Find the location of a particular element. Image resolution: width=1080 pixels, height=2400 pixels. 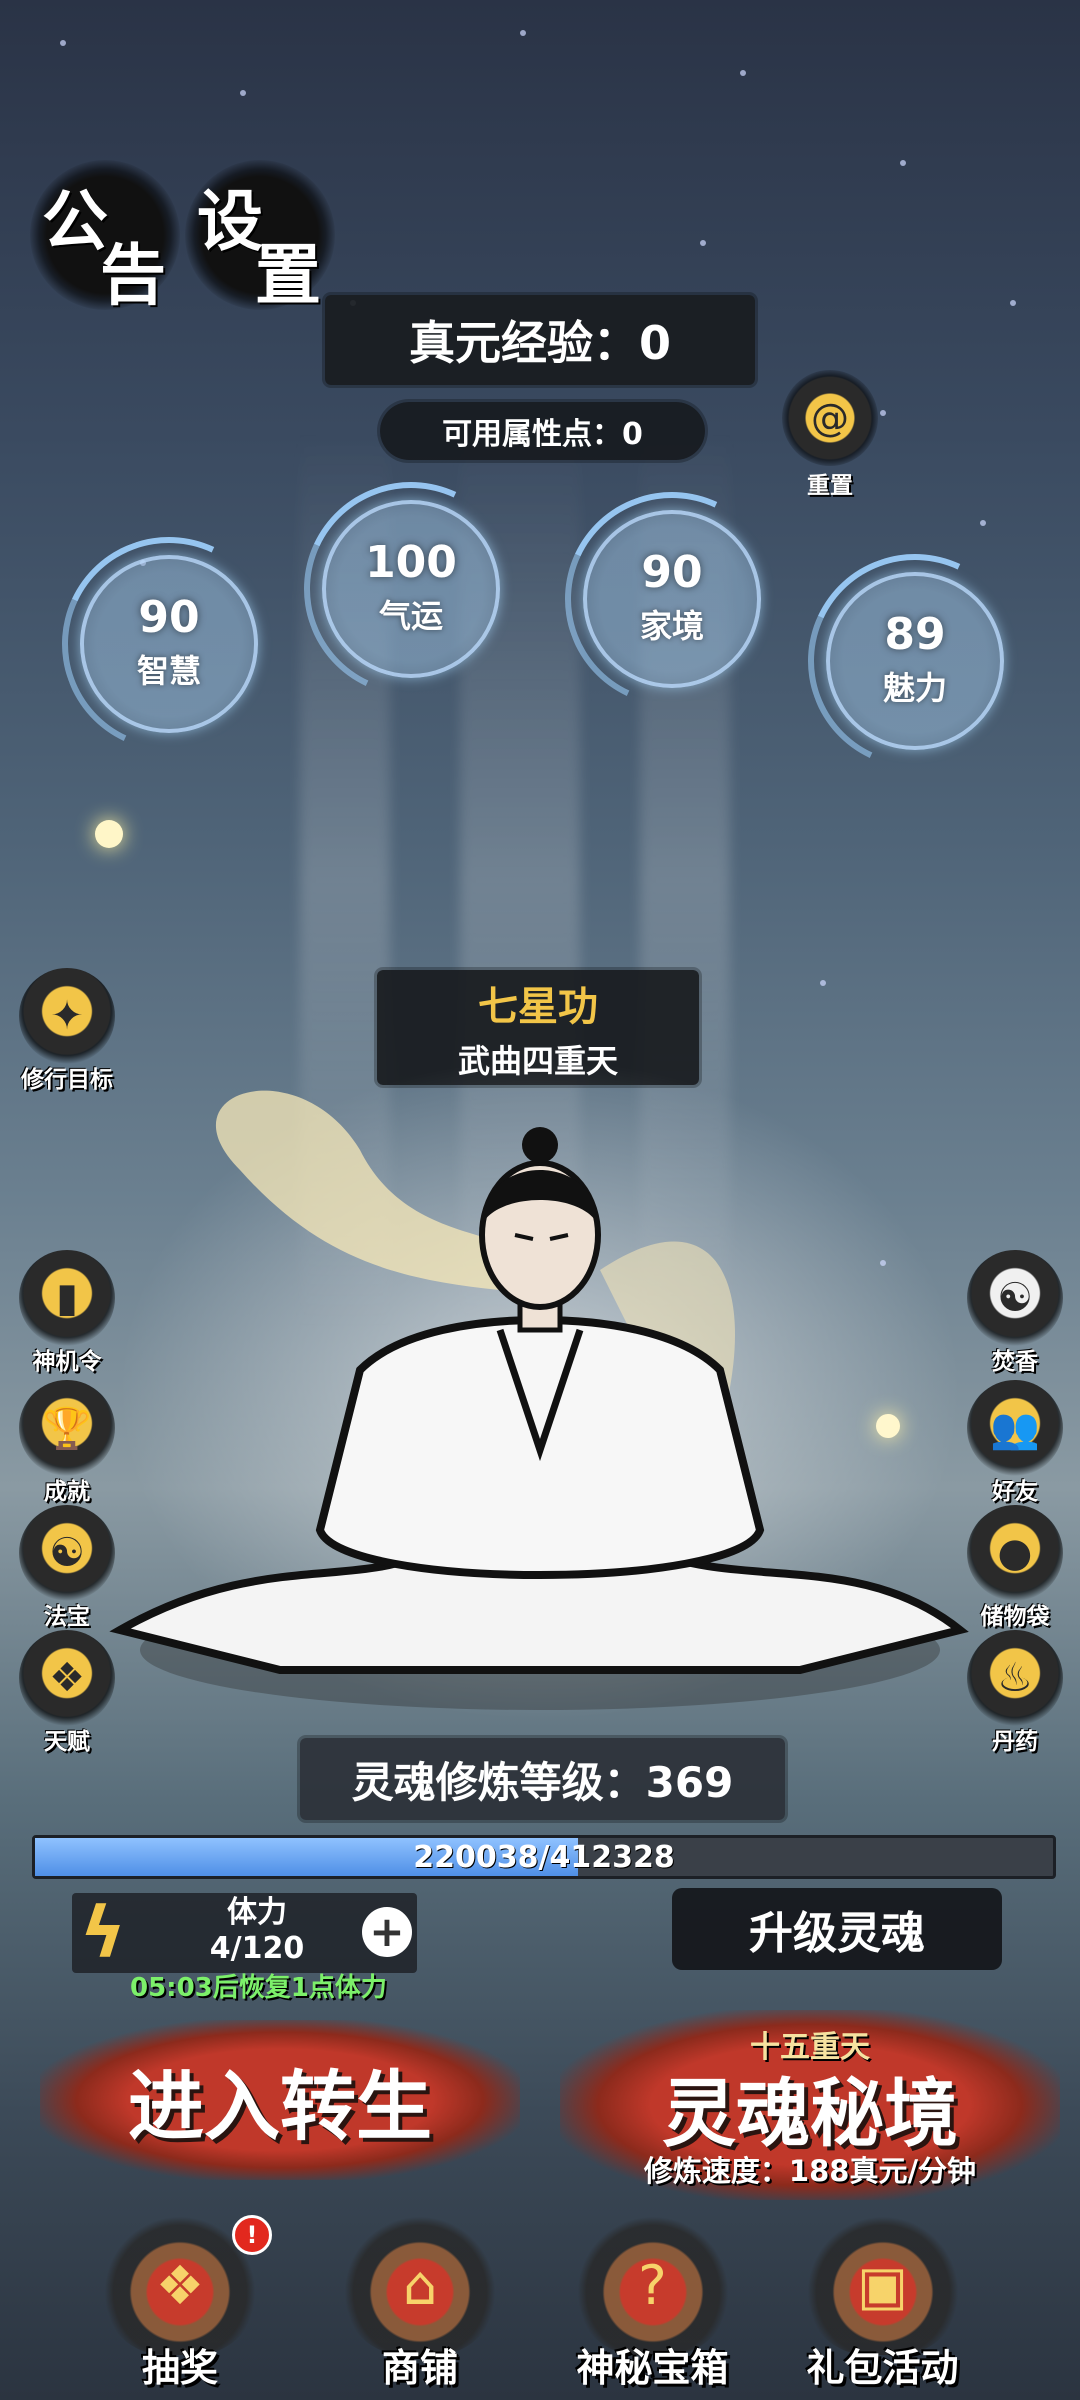

bag-label: 储物袋 is located at coordinates (1015, 1617).